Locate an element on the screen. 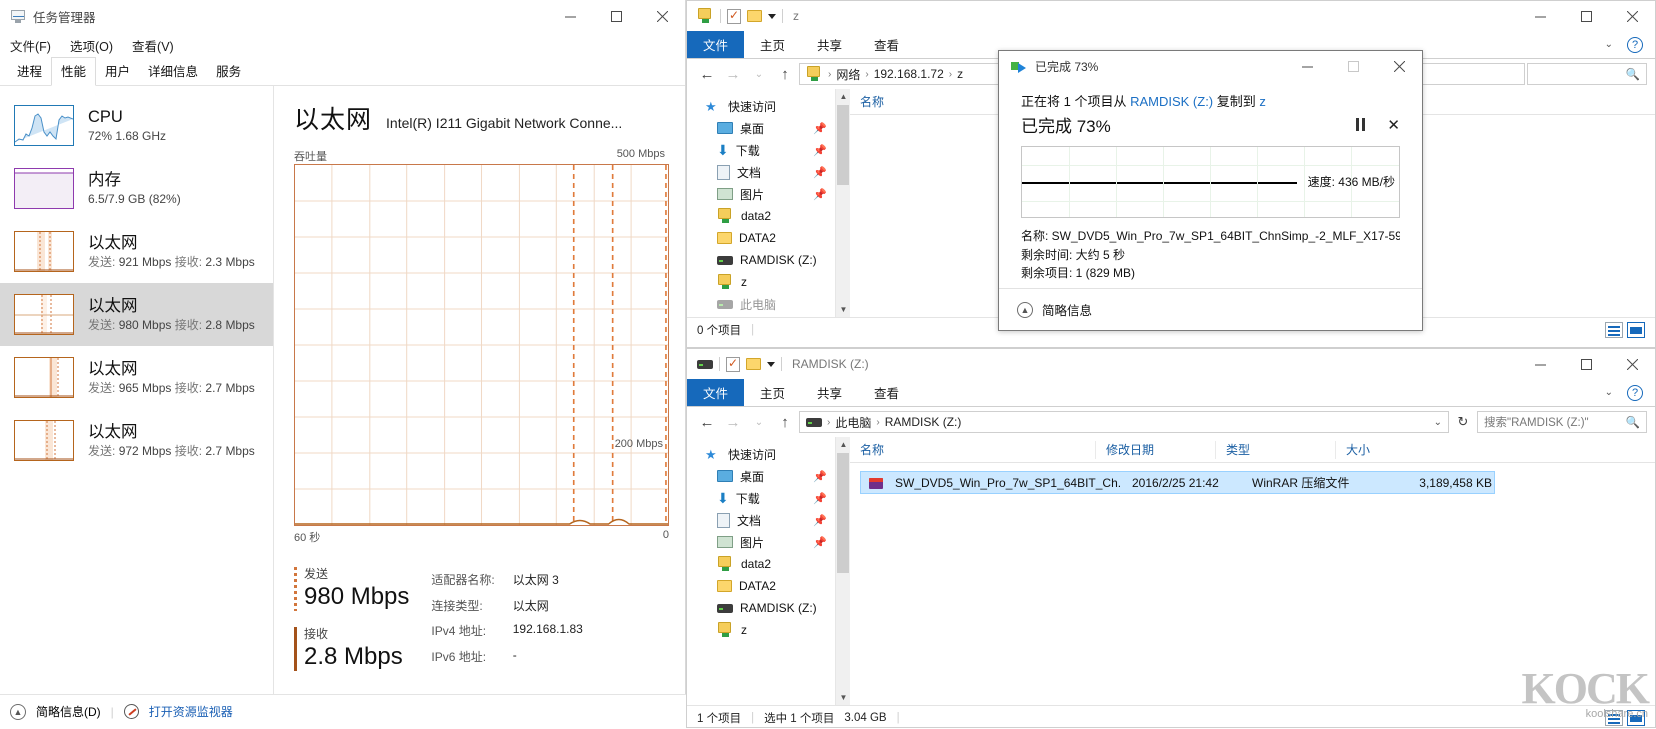  breadcrumb-item-host: 192.168.1.72 is located at coordinates (909, 74).